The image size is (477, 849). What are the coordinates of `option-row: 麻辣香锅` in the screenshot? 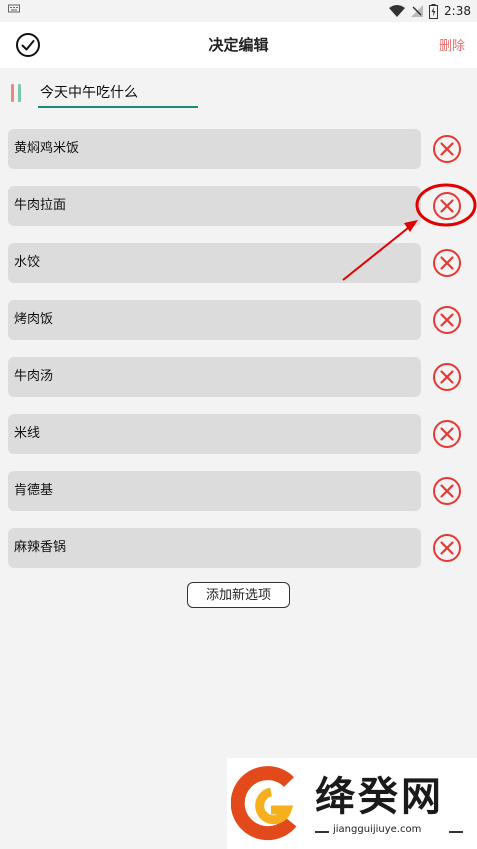 It's located at (238, 556).